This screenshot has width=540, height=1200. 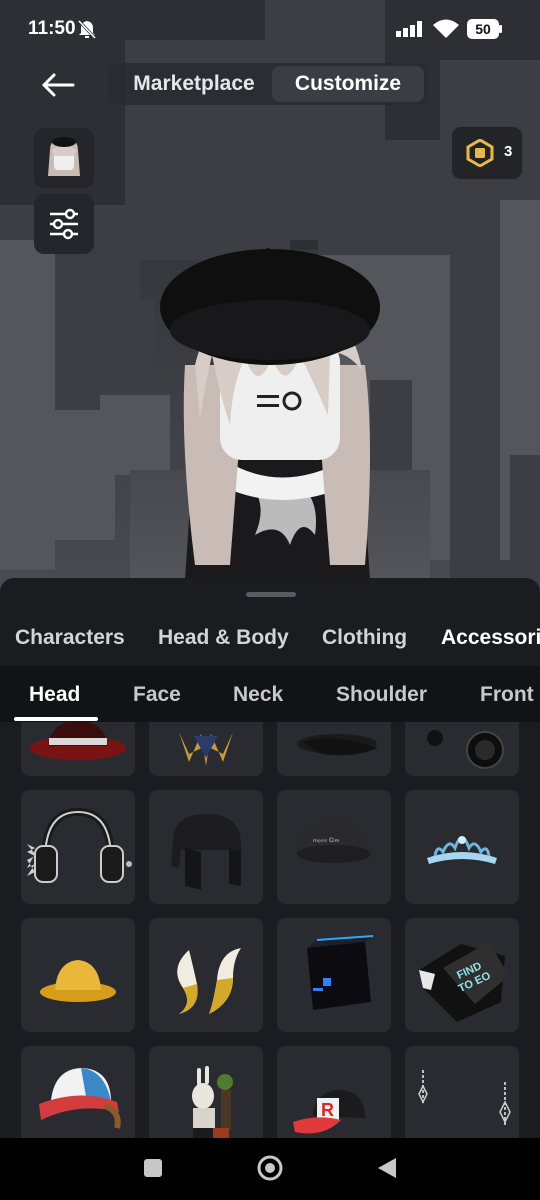 I want to click on recents-square-icon, so click(x=153, y=1168).